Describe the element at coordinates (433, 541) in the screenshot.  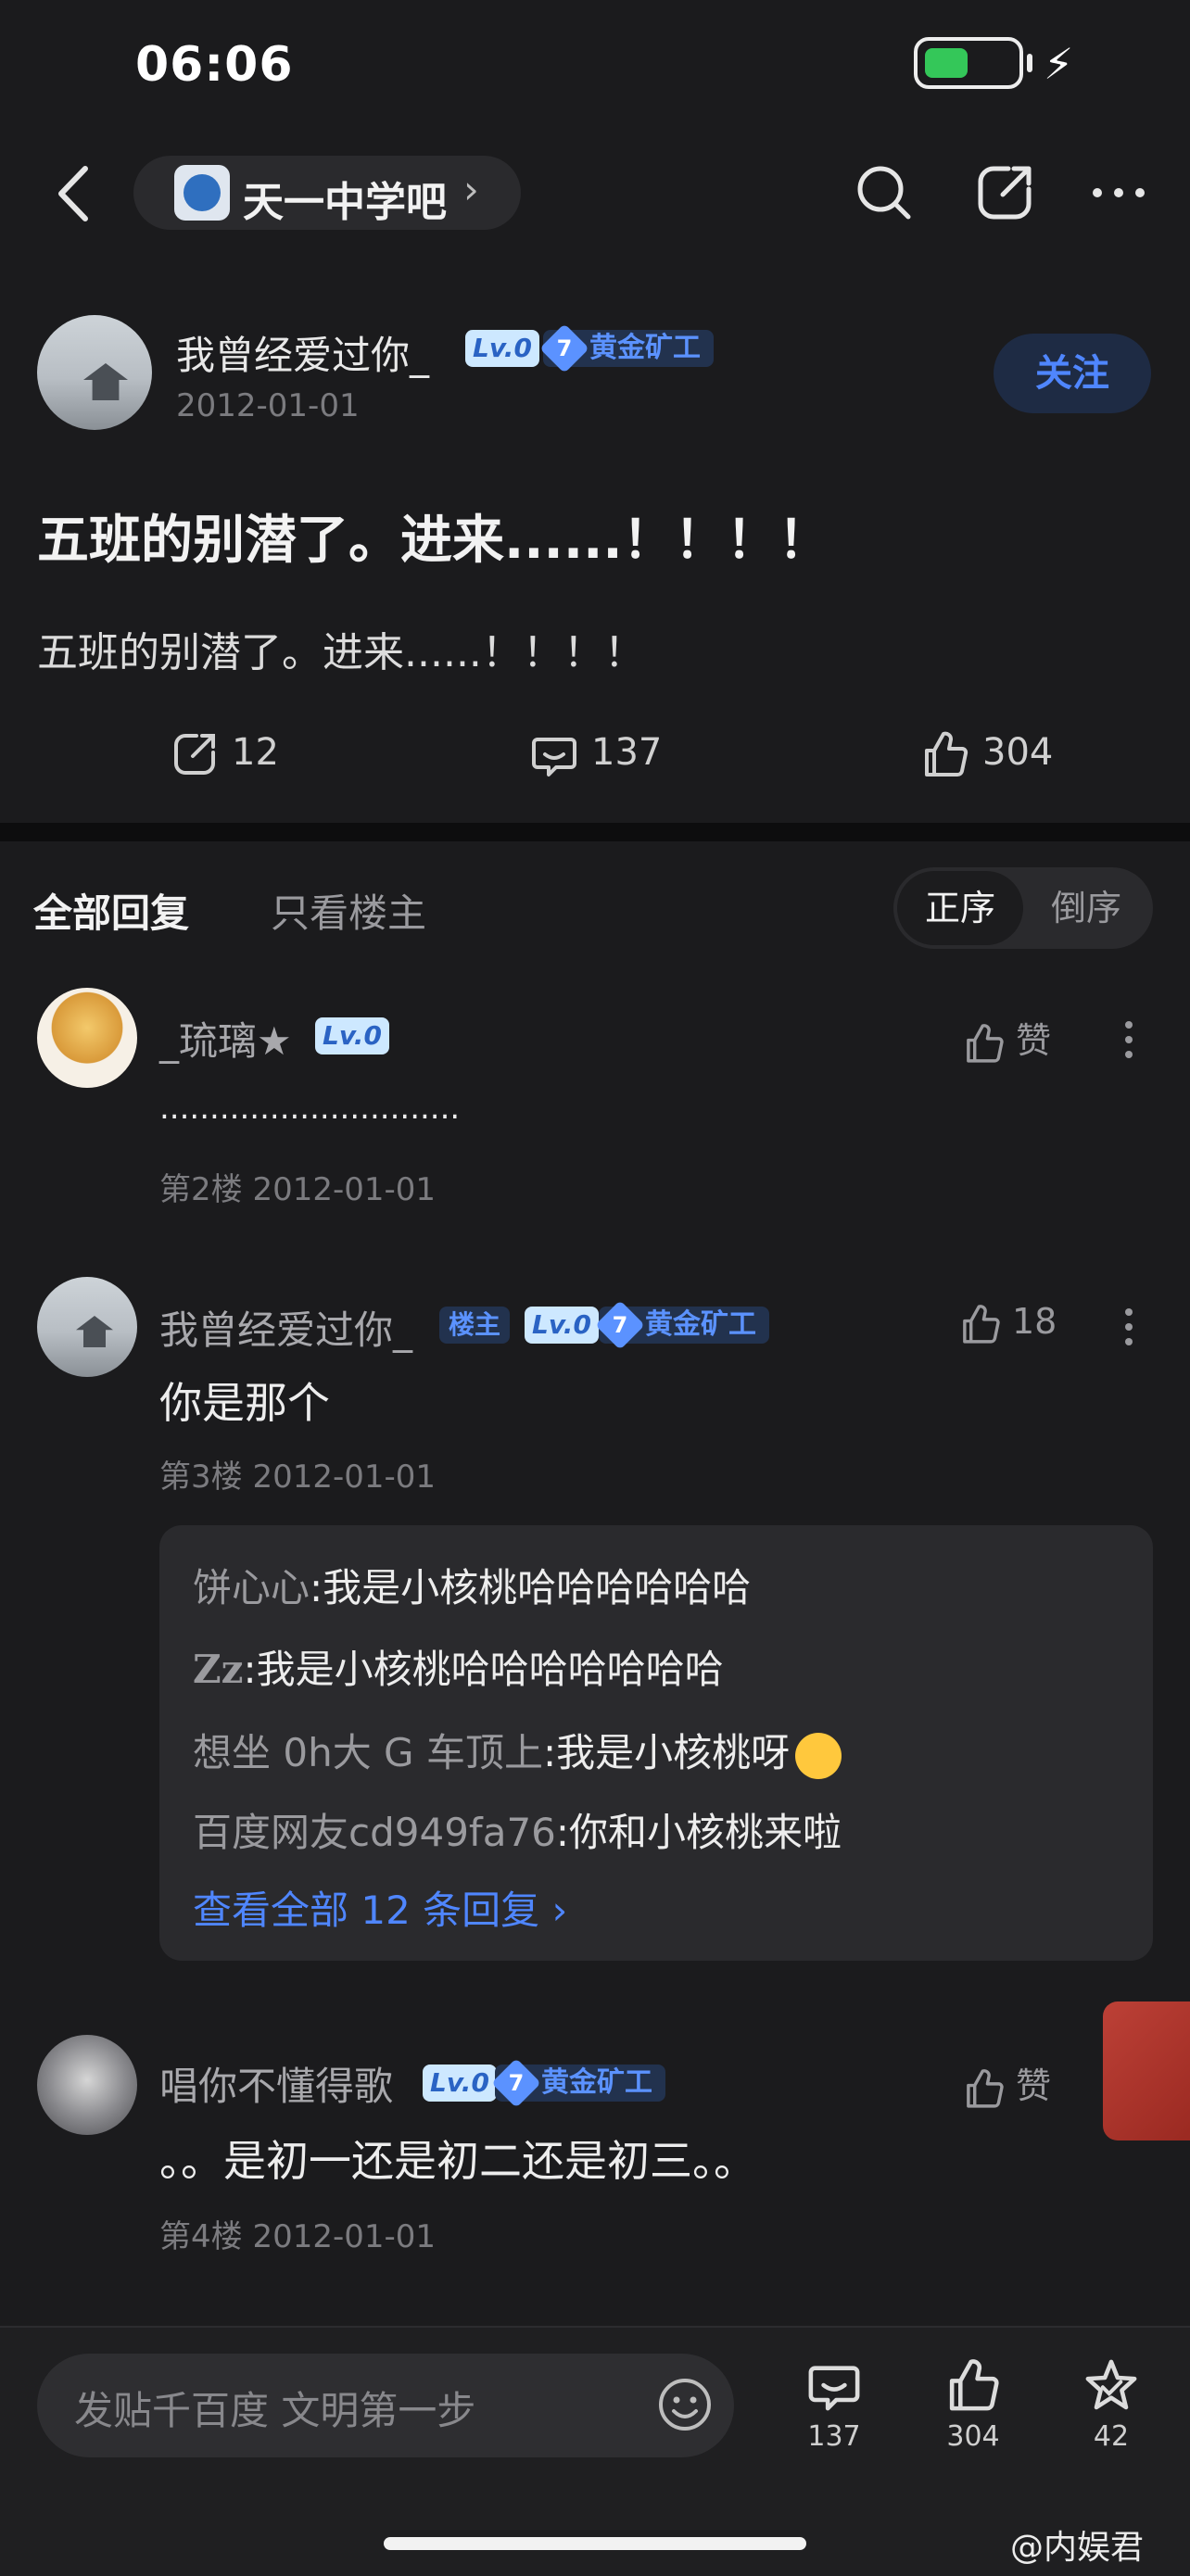
I see `post-title: 五班的别潜了。进来......！！！！` at that location.